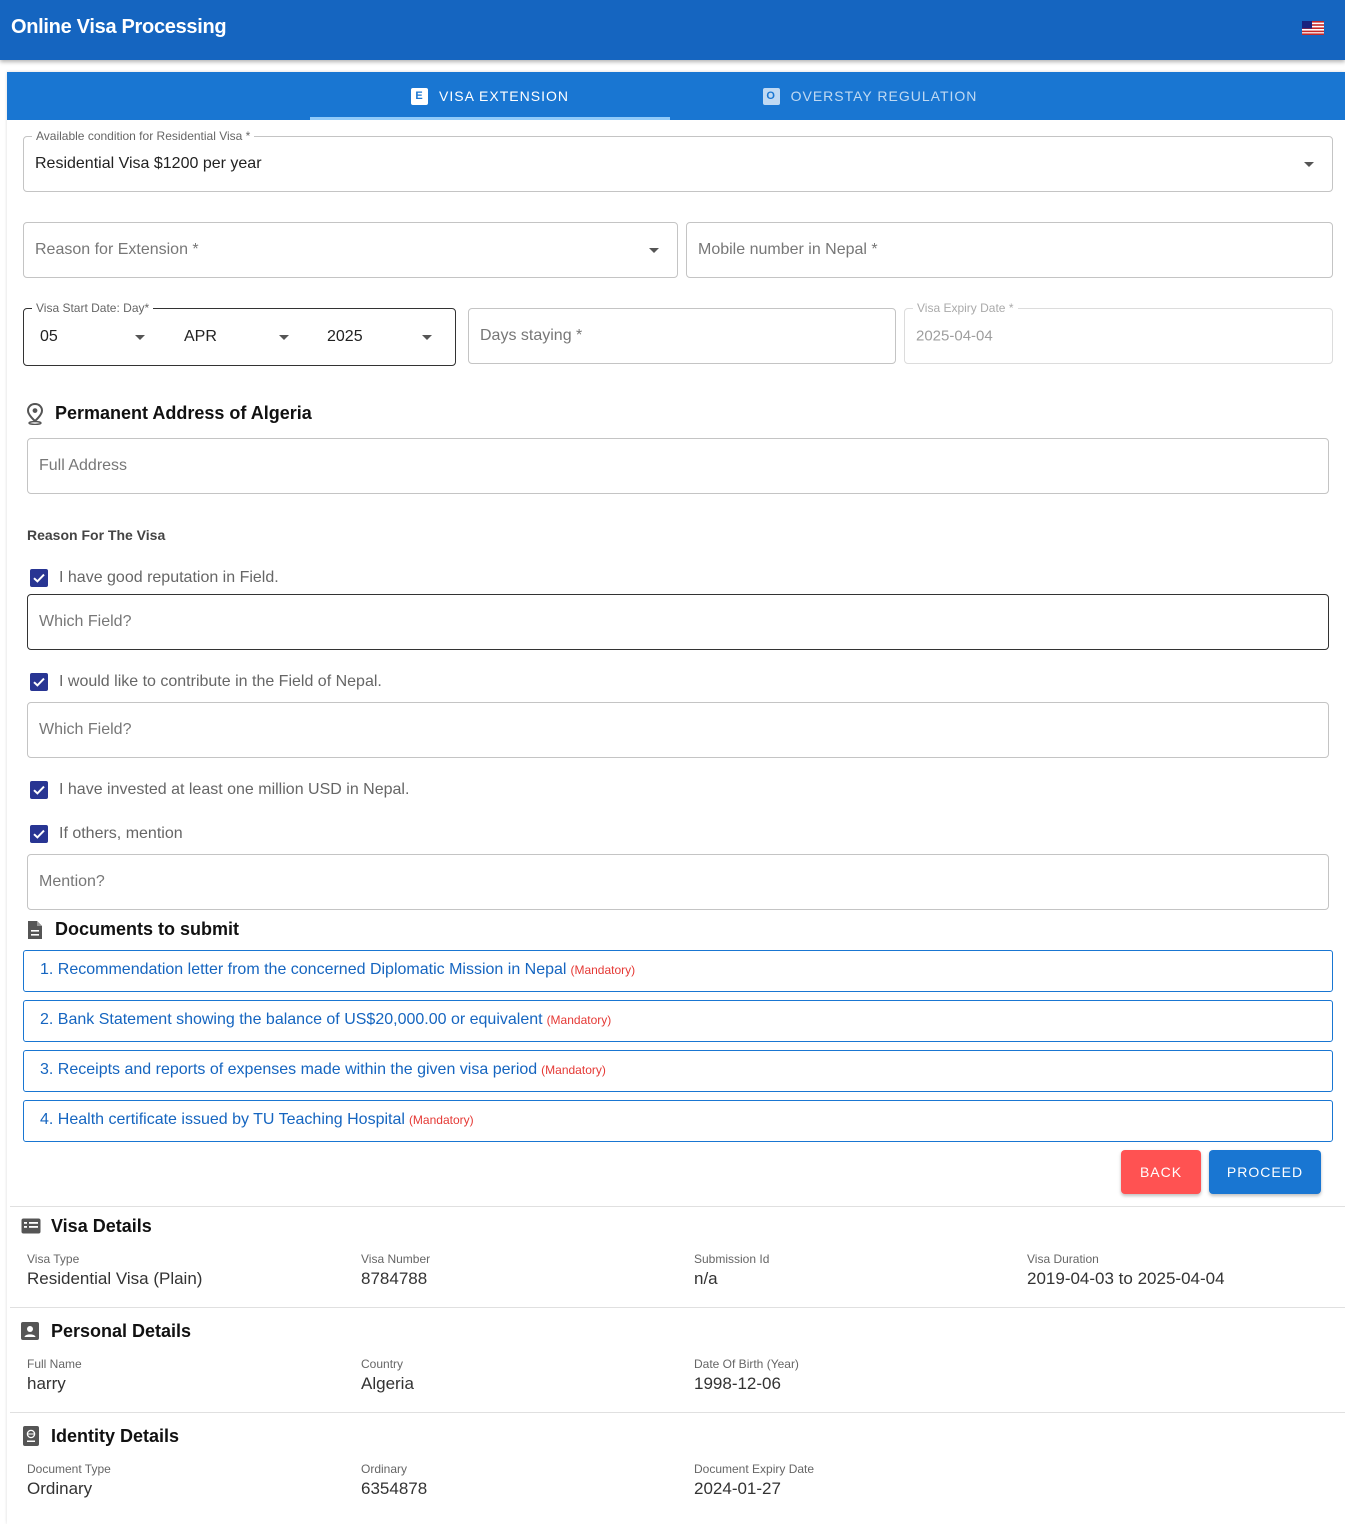 The height and width of the screenshot is (1524, 1345). I want to click on location-pin-icon, so click(35, 414).